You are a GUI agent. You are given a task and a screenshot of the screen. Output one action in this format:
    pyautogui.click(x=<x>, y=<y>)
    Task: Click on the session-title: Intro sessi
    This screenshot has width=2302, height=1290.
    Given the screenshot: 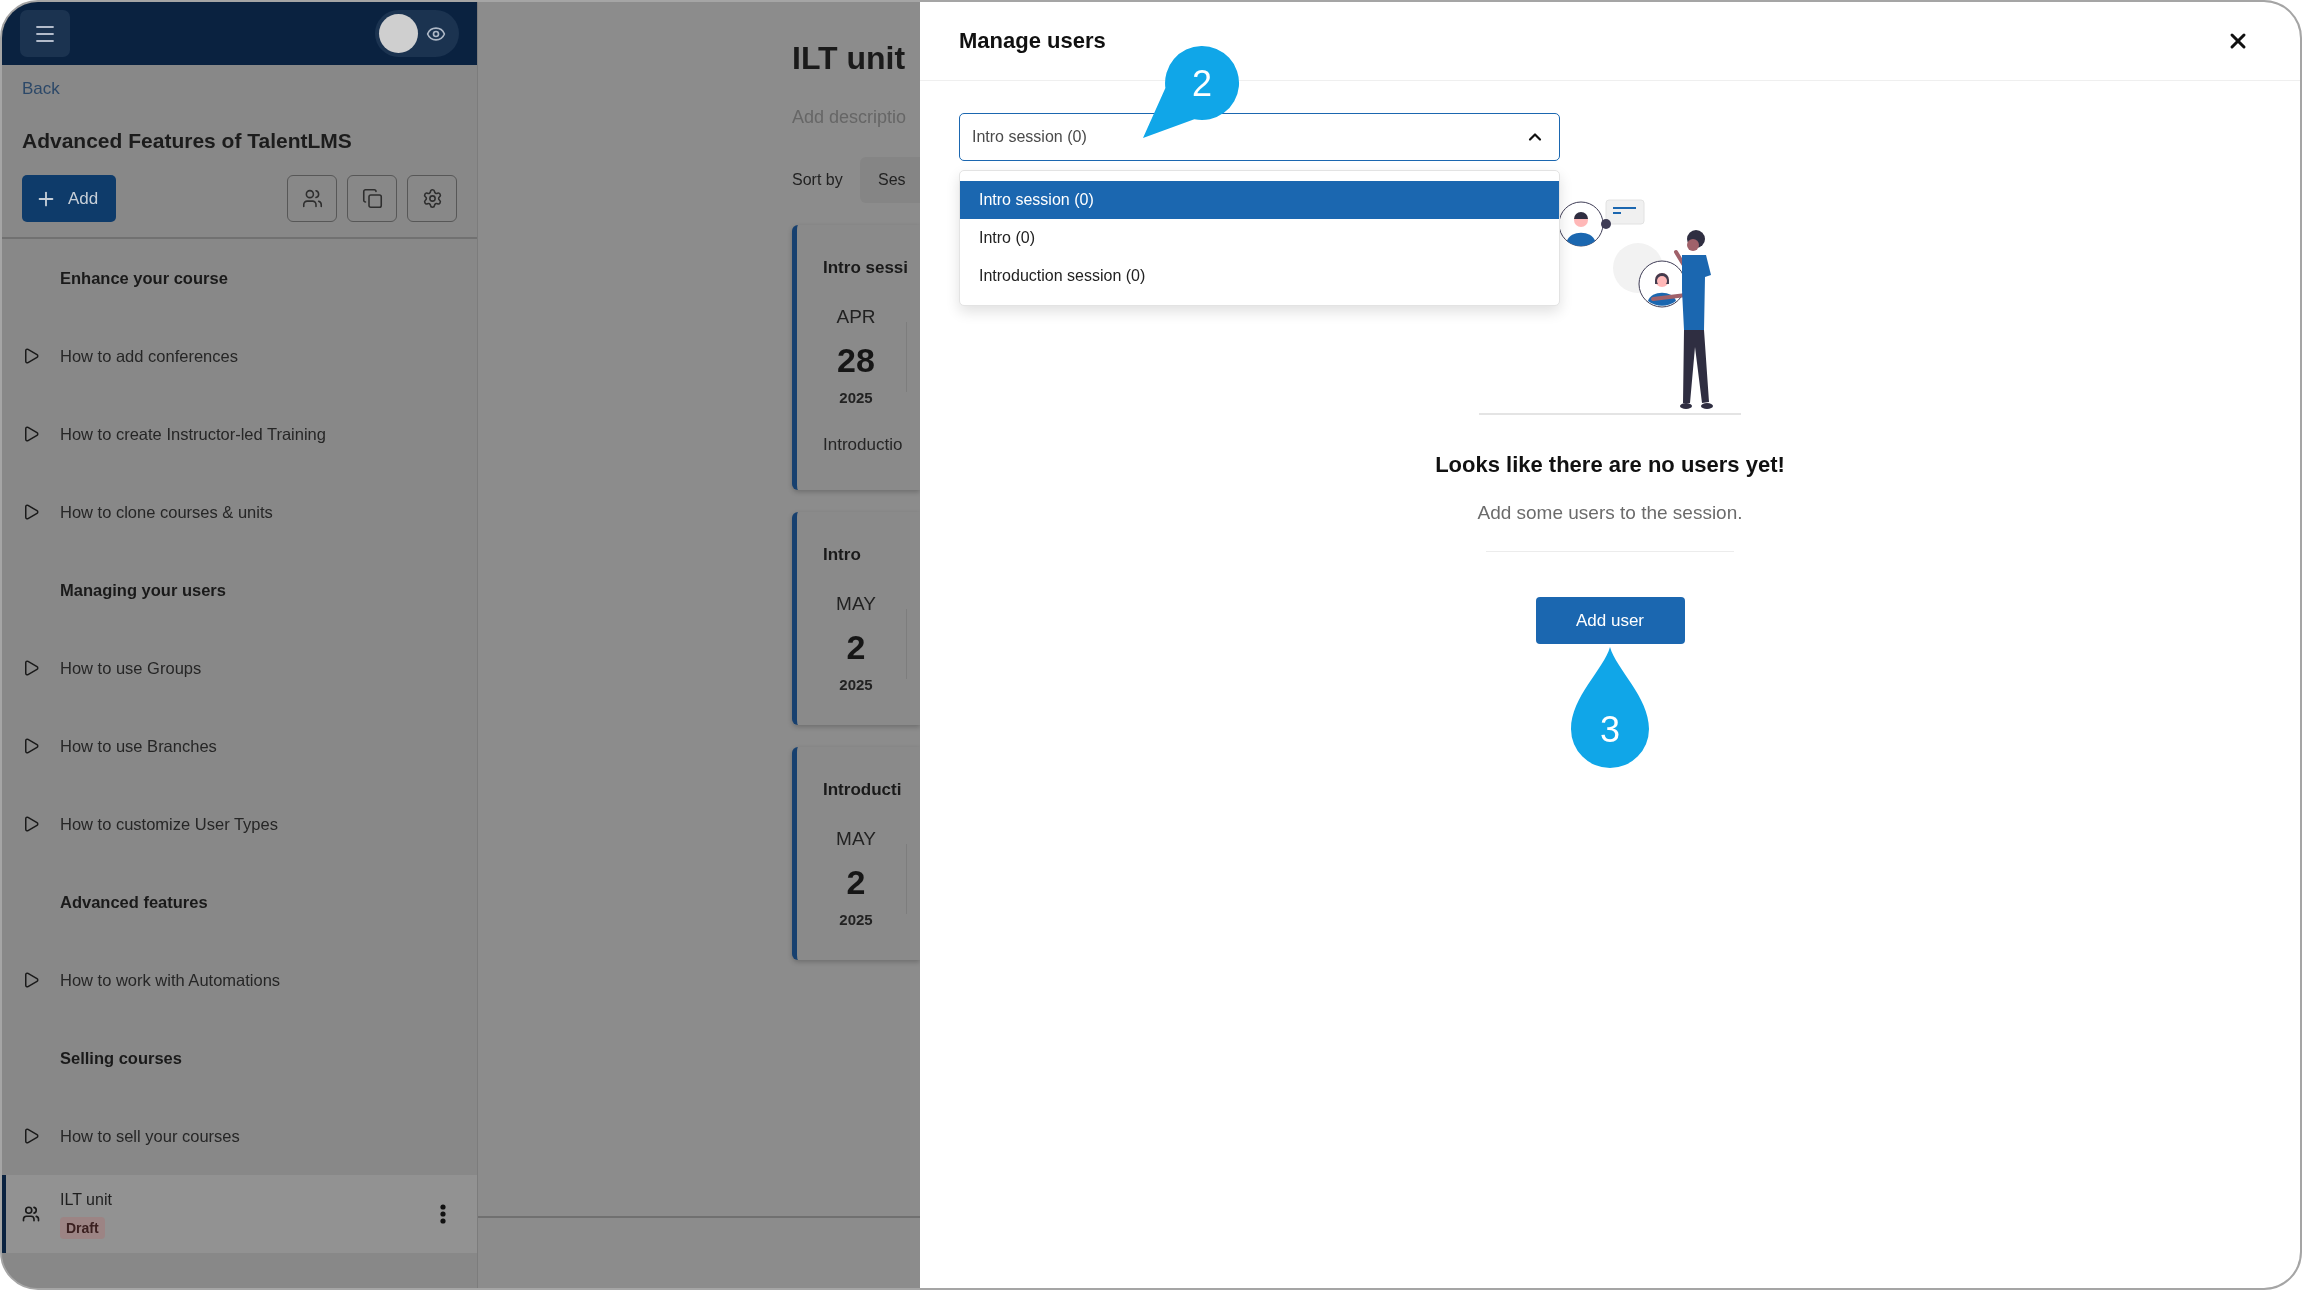 What is the action you would take?
    pyautogui.click(x=866, y=268)
    